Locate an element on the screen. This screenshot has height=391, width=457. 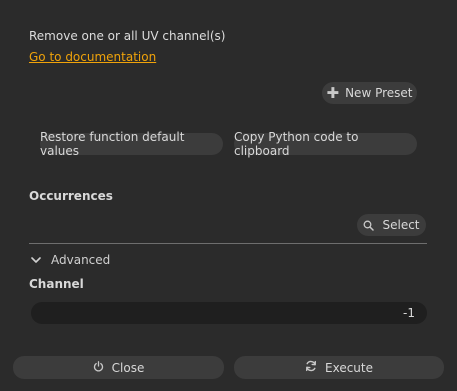
select-occurrences-button: Select is located at coordinates (391, 225).